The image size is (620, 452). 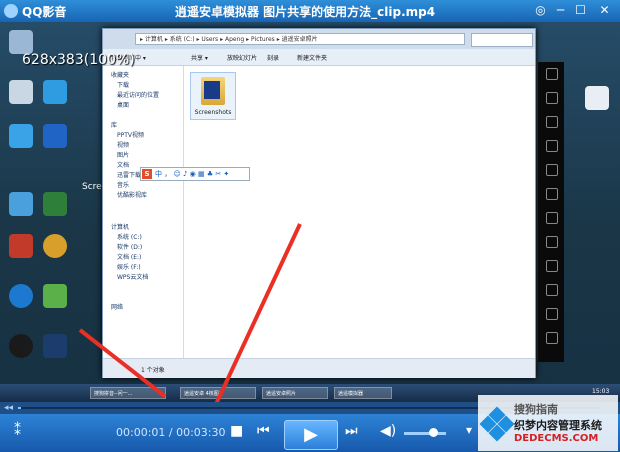 What do you see at coordinates (242, 58) in the screenshot?
I see `toolbar-slideshow: 放映幻灯片` at bounding box center [242, 58].